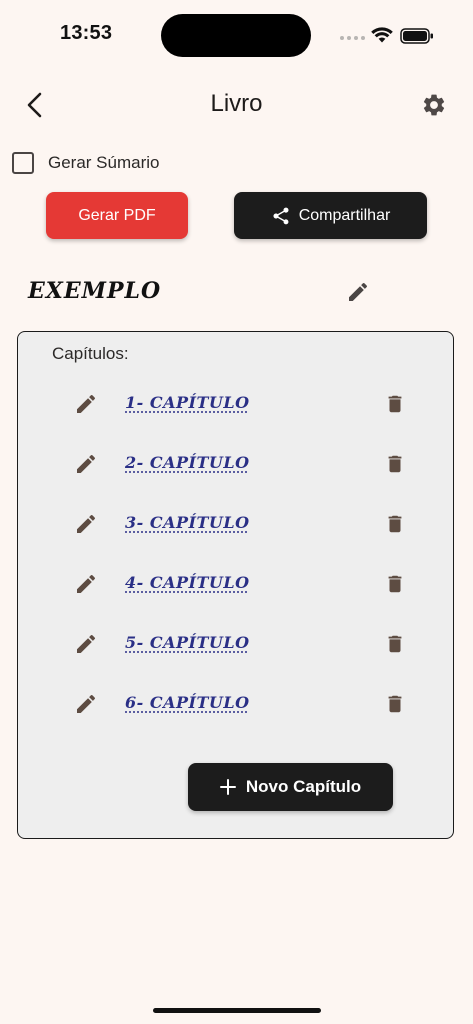  What do you see at coordinates (344, 215) in the screenshot?
I see `share-label: Compartilhar` at bounding box center [344, 215].